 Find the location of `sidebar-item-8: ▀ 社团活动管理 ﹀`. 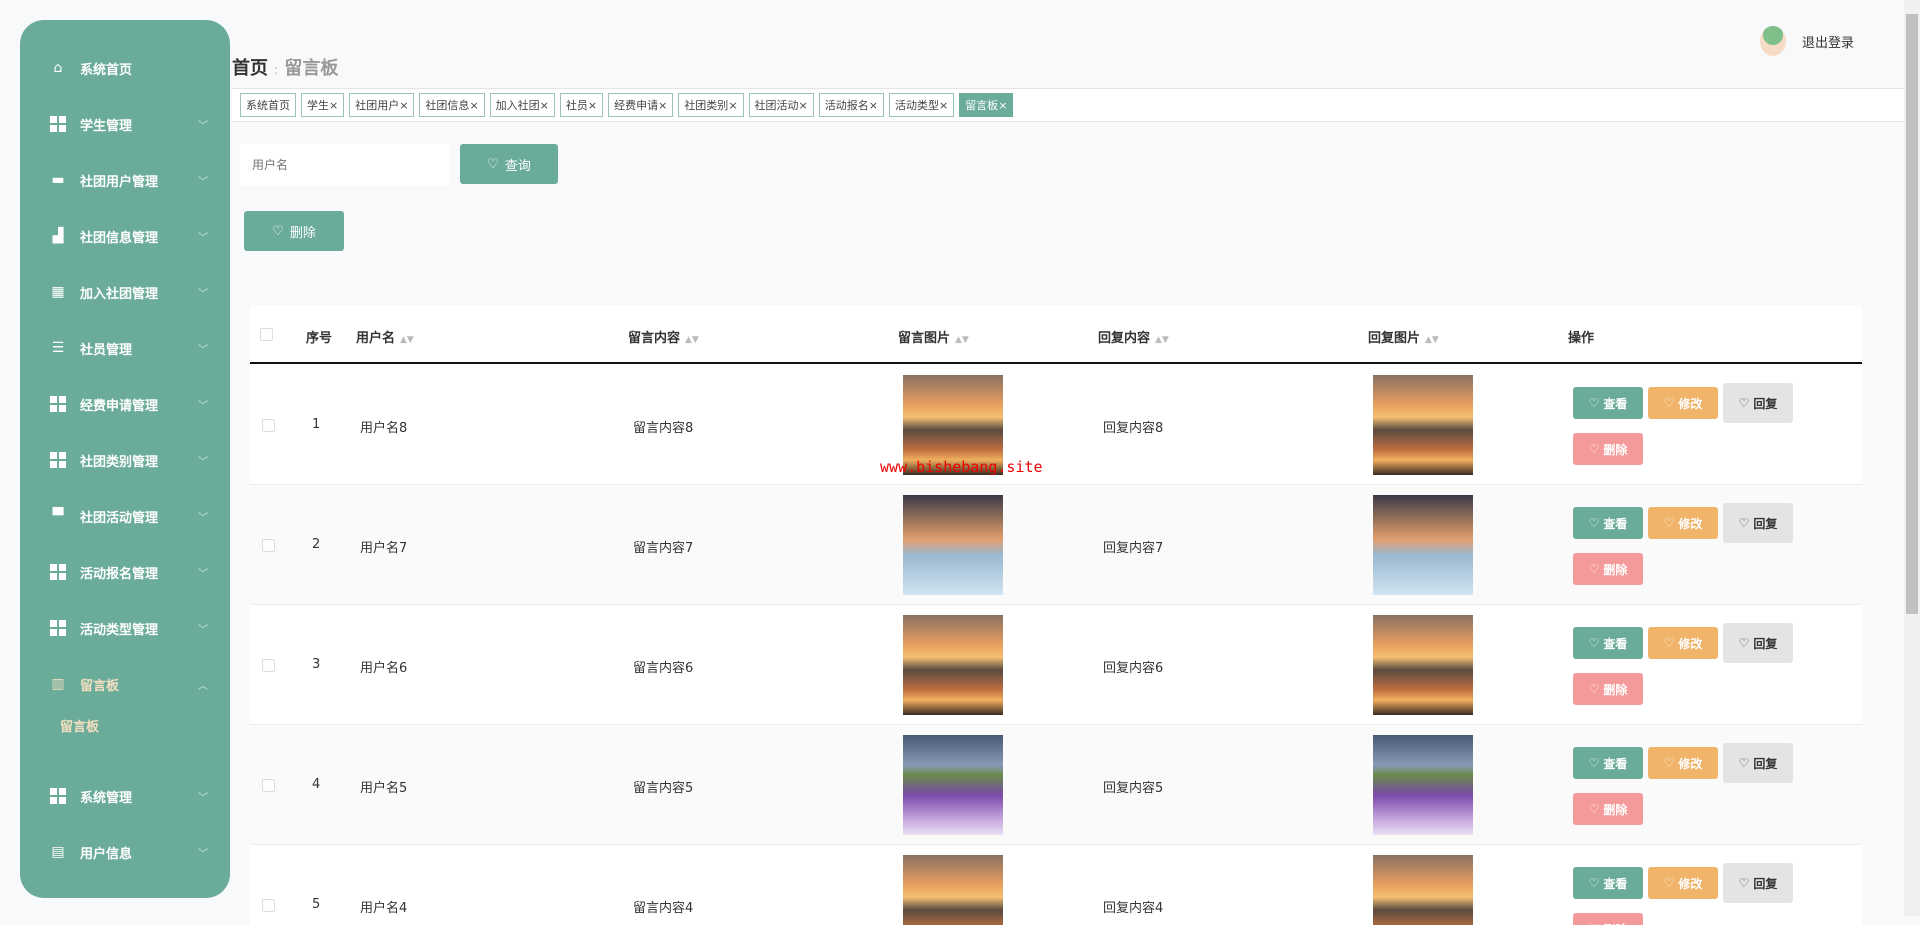

sidebar-item-8: ▀ 社团活动管理 ﹀ is located at coordinates (125, 516).